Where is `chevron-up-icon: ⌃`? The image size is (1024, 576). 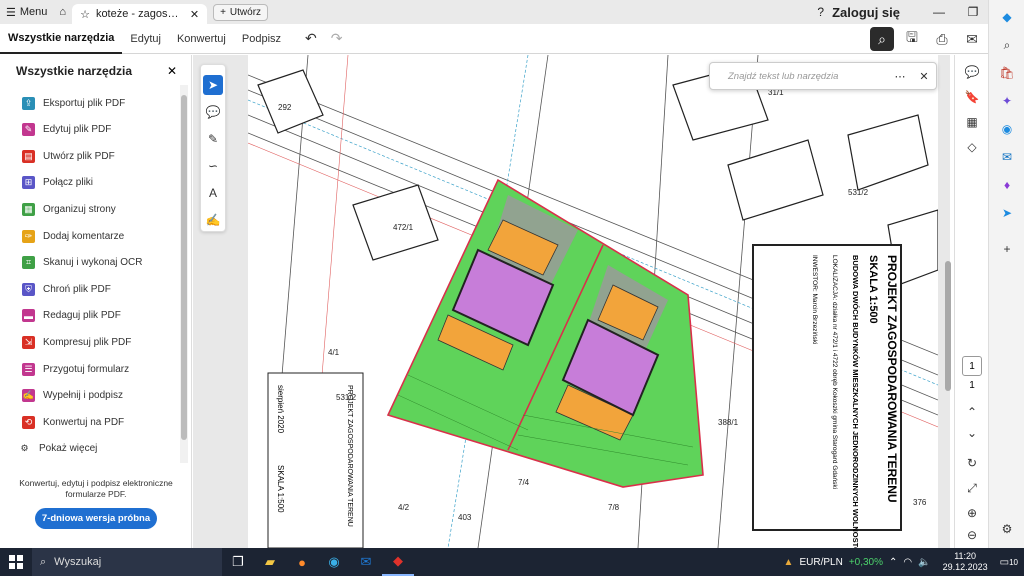 chevron-up-icon: ⌃ is located at coordinates (893, 562).